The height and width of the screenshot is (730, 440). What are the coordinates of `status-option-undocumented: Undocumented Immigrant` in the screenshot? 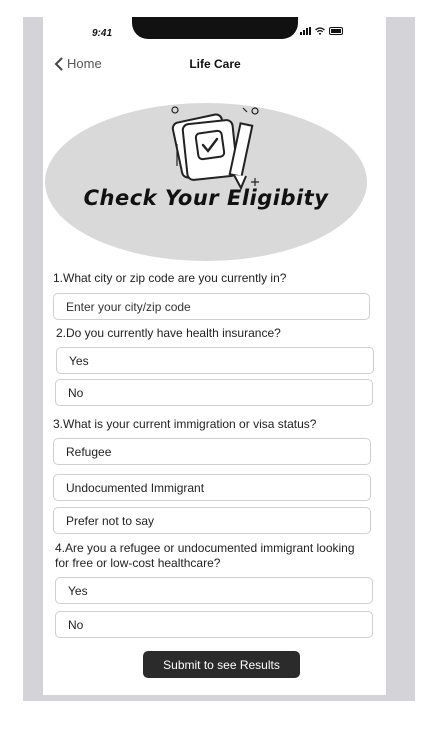 It's located at (212, 487).